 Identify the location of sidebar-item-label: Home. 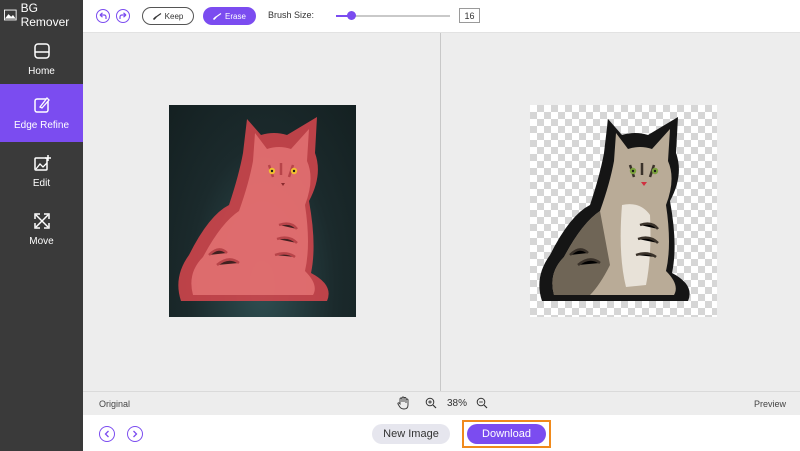
(41, 71).